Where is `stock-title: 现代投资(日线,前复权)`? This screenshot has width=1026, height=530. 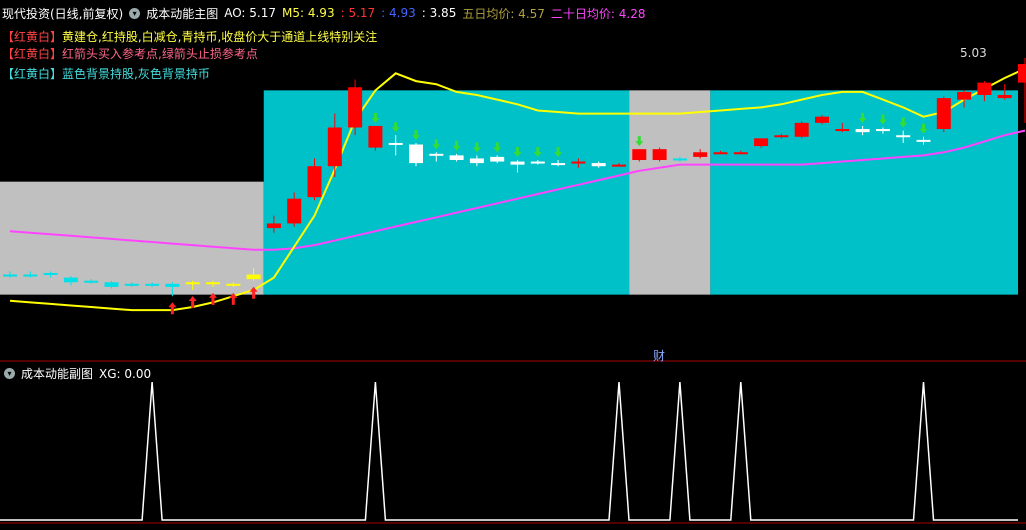 stock-title: 现代投资(日线,前复权) is located at coordinates (62, 13).